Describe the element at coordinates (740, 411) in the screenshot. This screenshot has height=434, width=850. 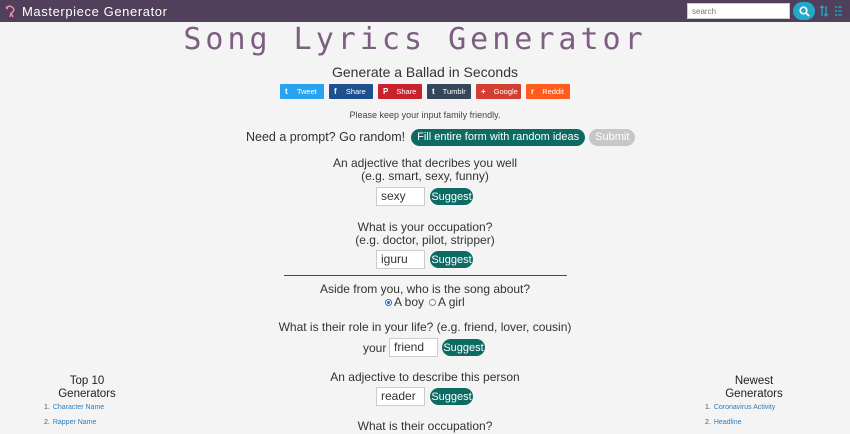
I see `newest-generator-item: 1. Coronavirus Activity` at that location.